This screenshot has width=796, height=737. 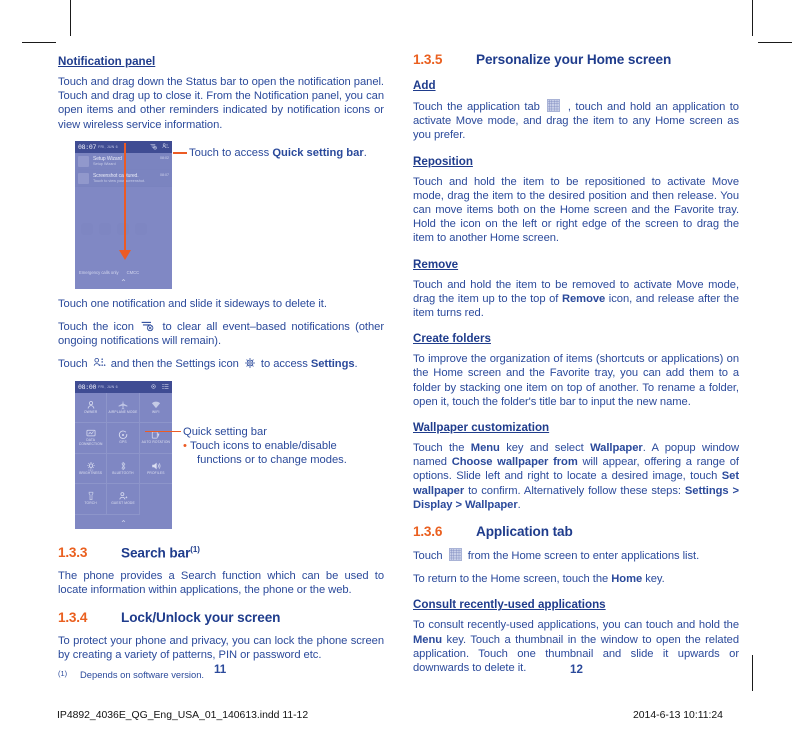 I want to click on consult-b1: Menu, so click(x=428, y=639).